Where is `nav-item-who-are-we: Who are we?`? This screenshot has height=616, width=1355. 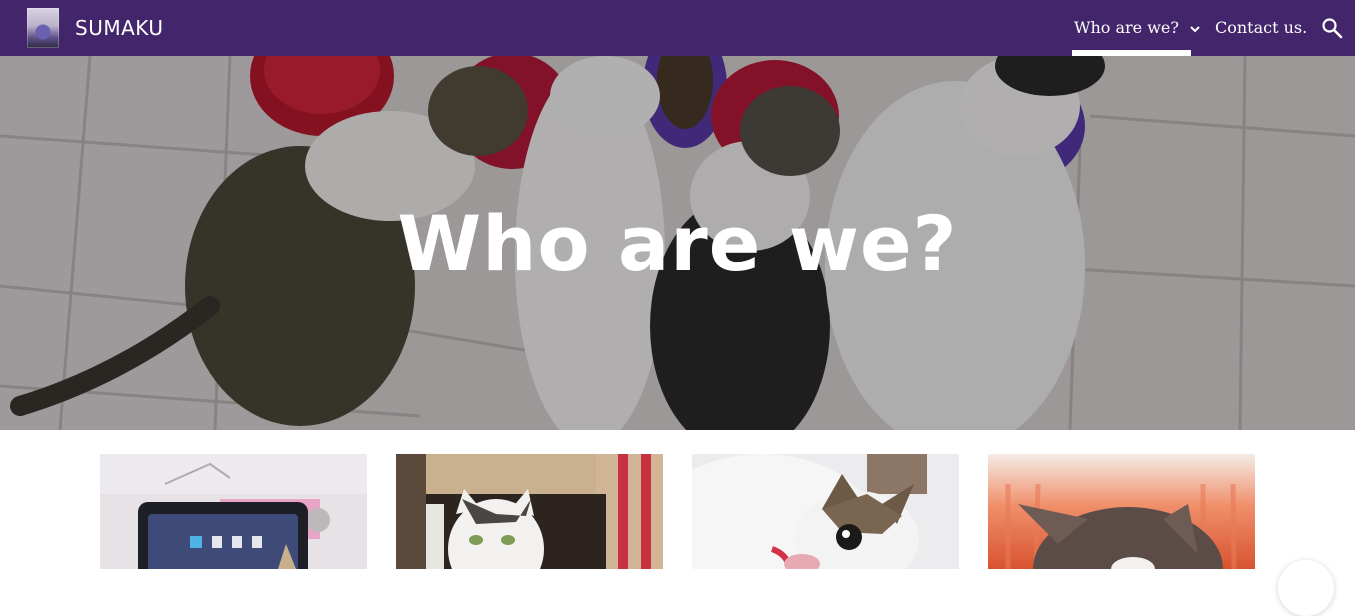 nav-item-who-are-we: Who are we? is located at coordinates (1138, 28).